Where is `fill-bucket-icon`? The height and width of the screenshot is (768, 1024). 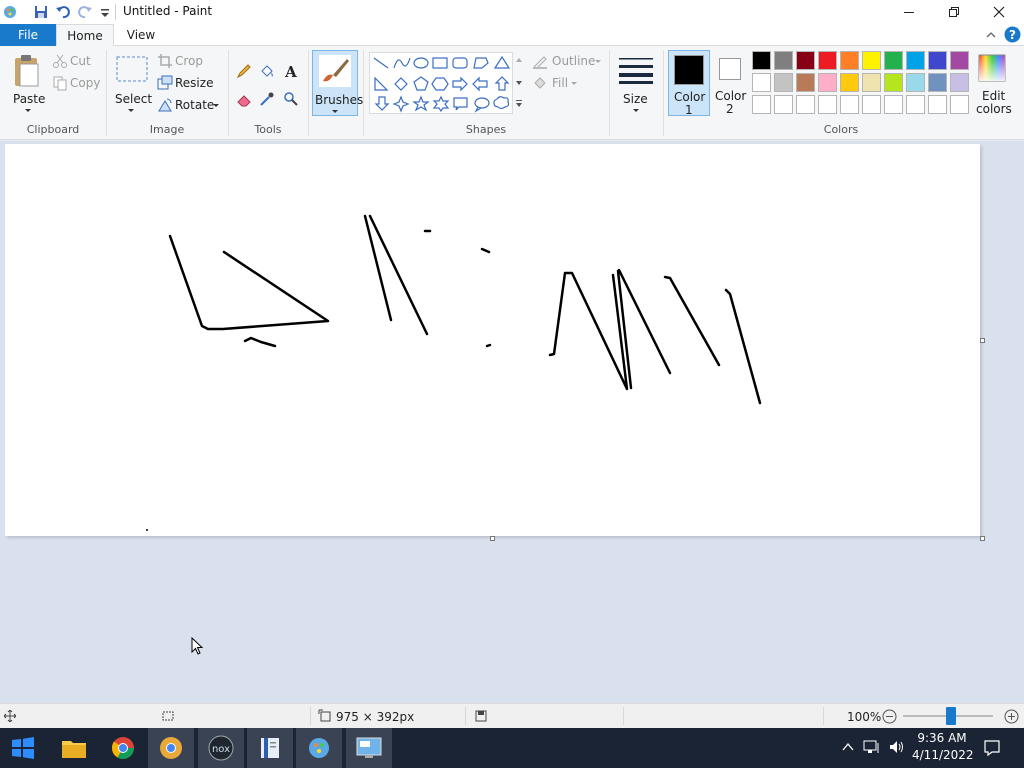 fill-bucket-icon is located at coordinates (267, 71).